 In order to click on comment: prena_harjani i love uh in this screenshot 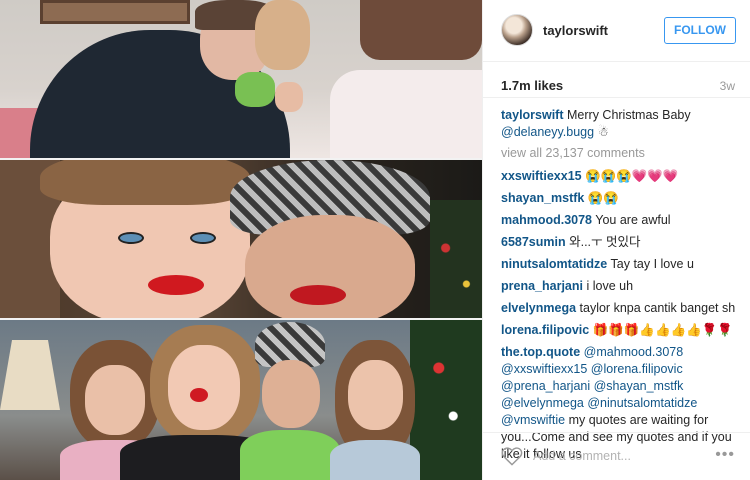, I will do `click(621, 286)`.